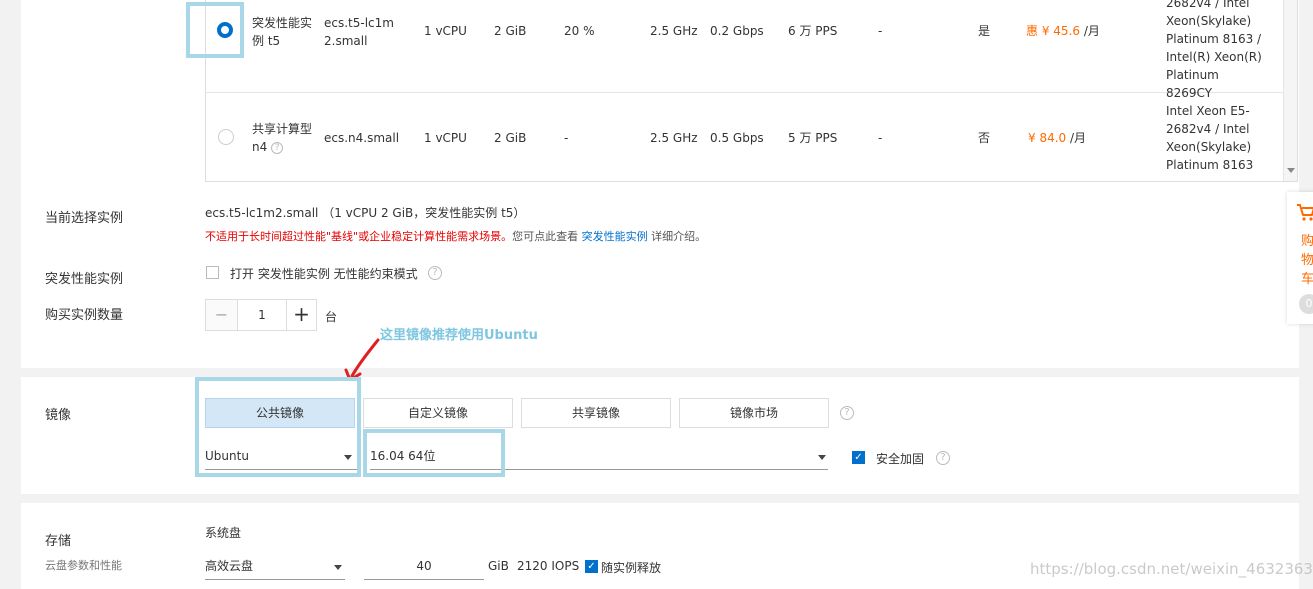  Describe the element at coordinates (84, 315) in the screenshot. I see `quantity-label: 购买实例数量` at that location.